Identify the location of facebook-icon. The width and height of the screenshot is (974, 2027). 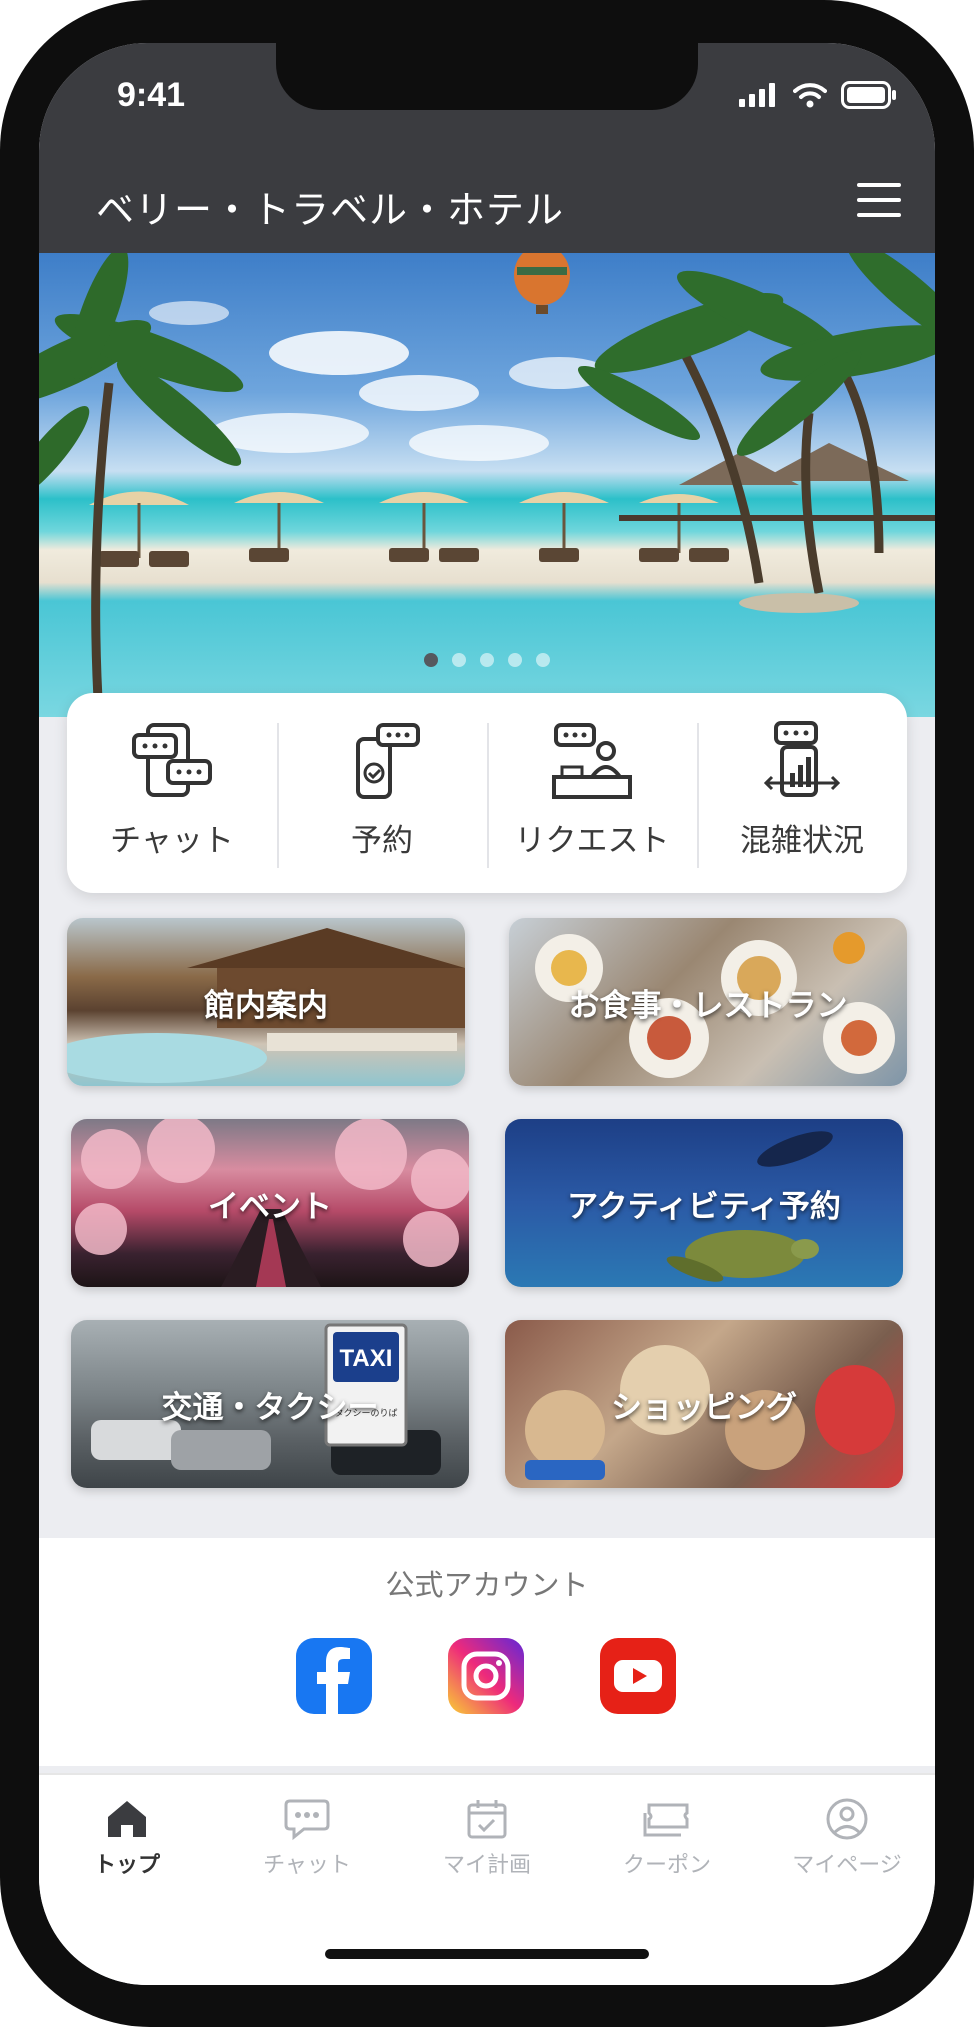
(334, 1676).